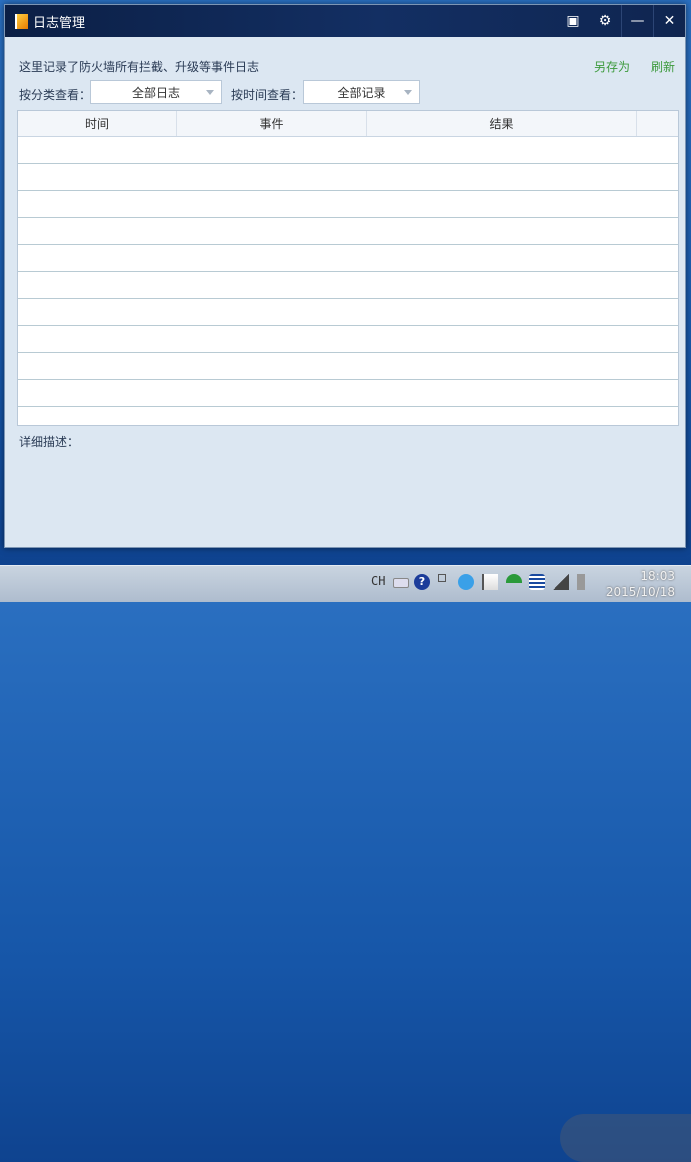  I want to click on column-header-result: 结果, so click(502, 123).